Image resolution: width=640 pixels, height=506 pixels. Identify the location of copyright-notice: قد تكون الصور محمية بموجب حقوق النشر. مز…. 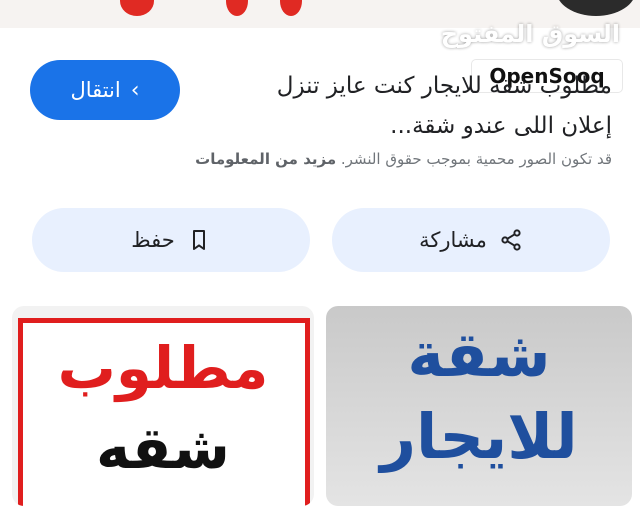
(317, 159).